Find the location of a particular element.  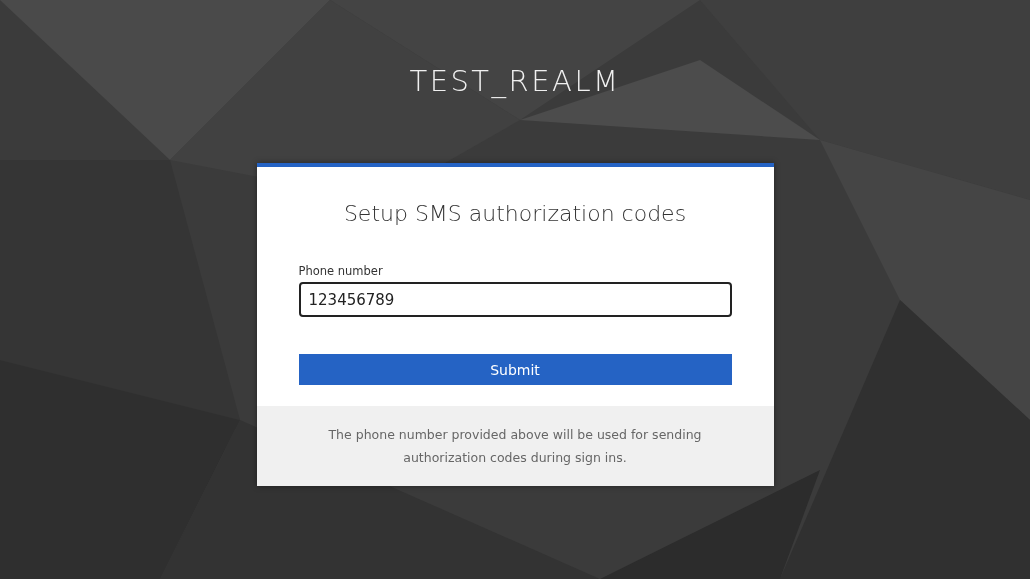

submit-button: Submit is located at coordinates (515, 369).